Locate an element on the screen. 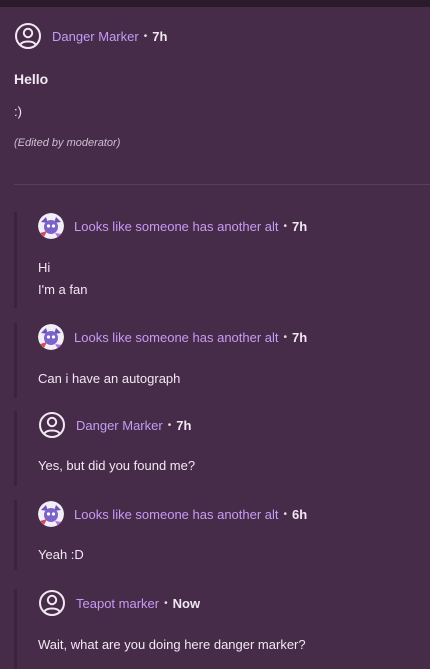  comment-text: Yes, but did you found me? is located at coordinates (117, 465).